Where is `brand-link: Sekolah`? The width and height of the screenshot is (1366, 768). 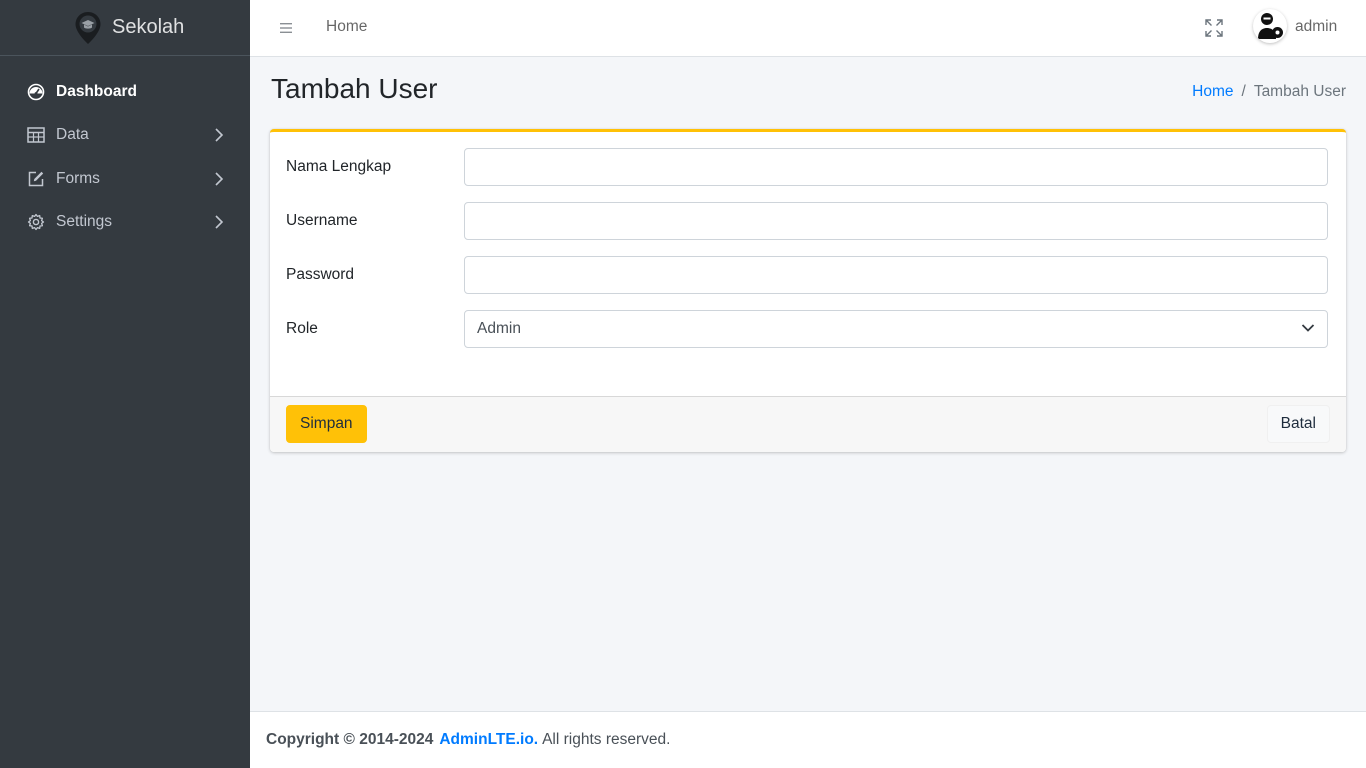
brand-link: Sekolah is located at coordinates (125, 28).